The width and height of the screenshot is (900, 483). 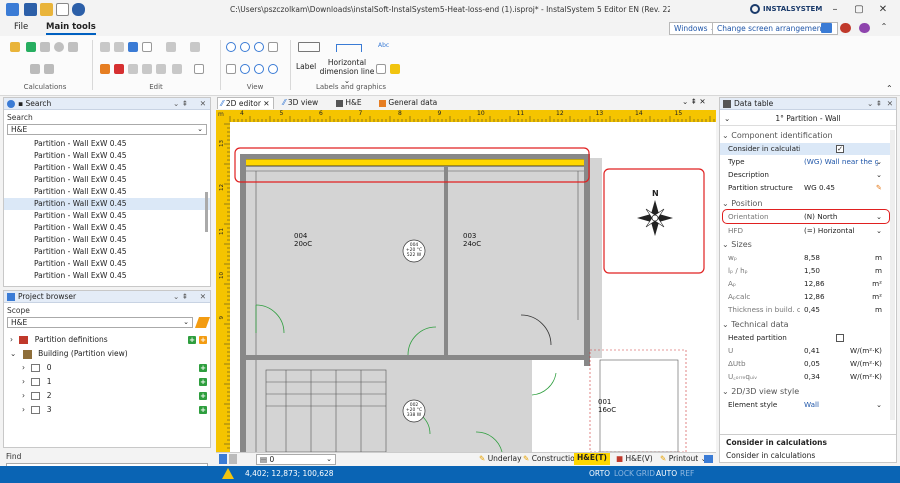 What do you see at coordinates (805, 338) in the screenshot?
I see `row-heated-partition: Heated partition` at bounding box center [805, 338].